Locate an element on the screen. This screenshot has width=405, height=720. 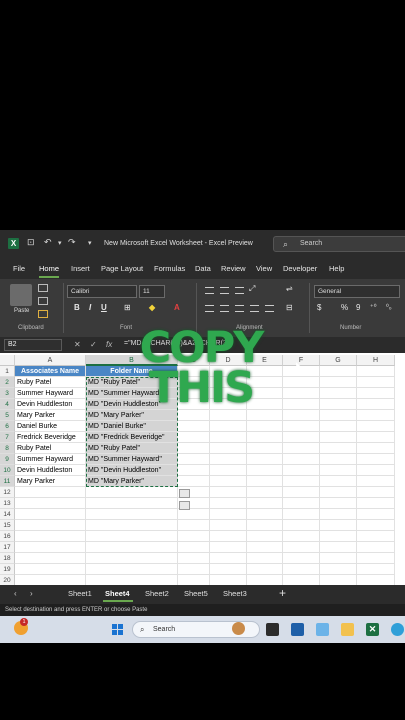
cell-c18 is located at coordinates (194, 558).